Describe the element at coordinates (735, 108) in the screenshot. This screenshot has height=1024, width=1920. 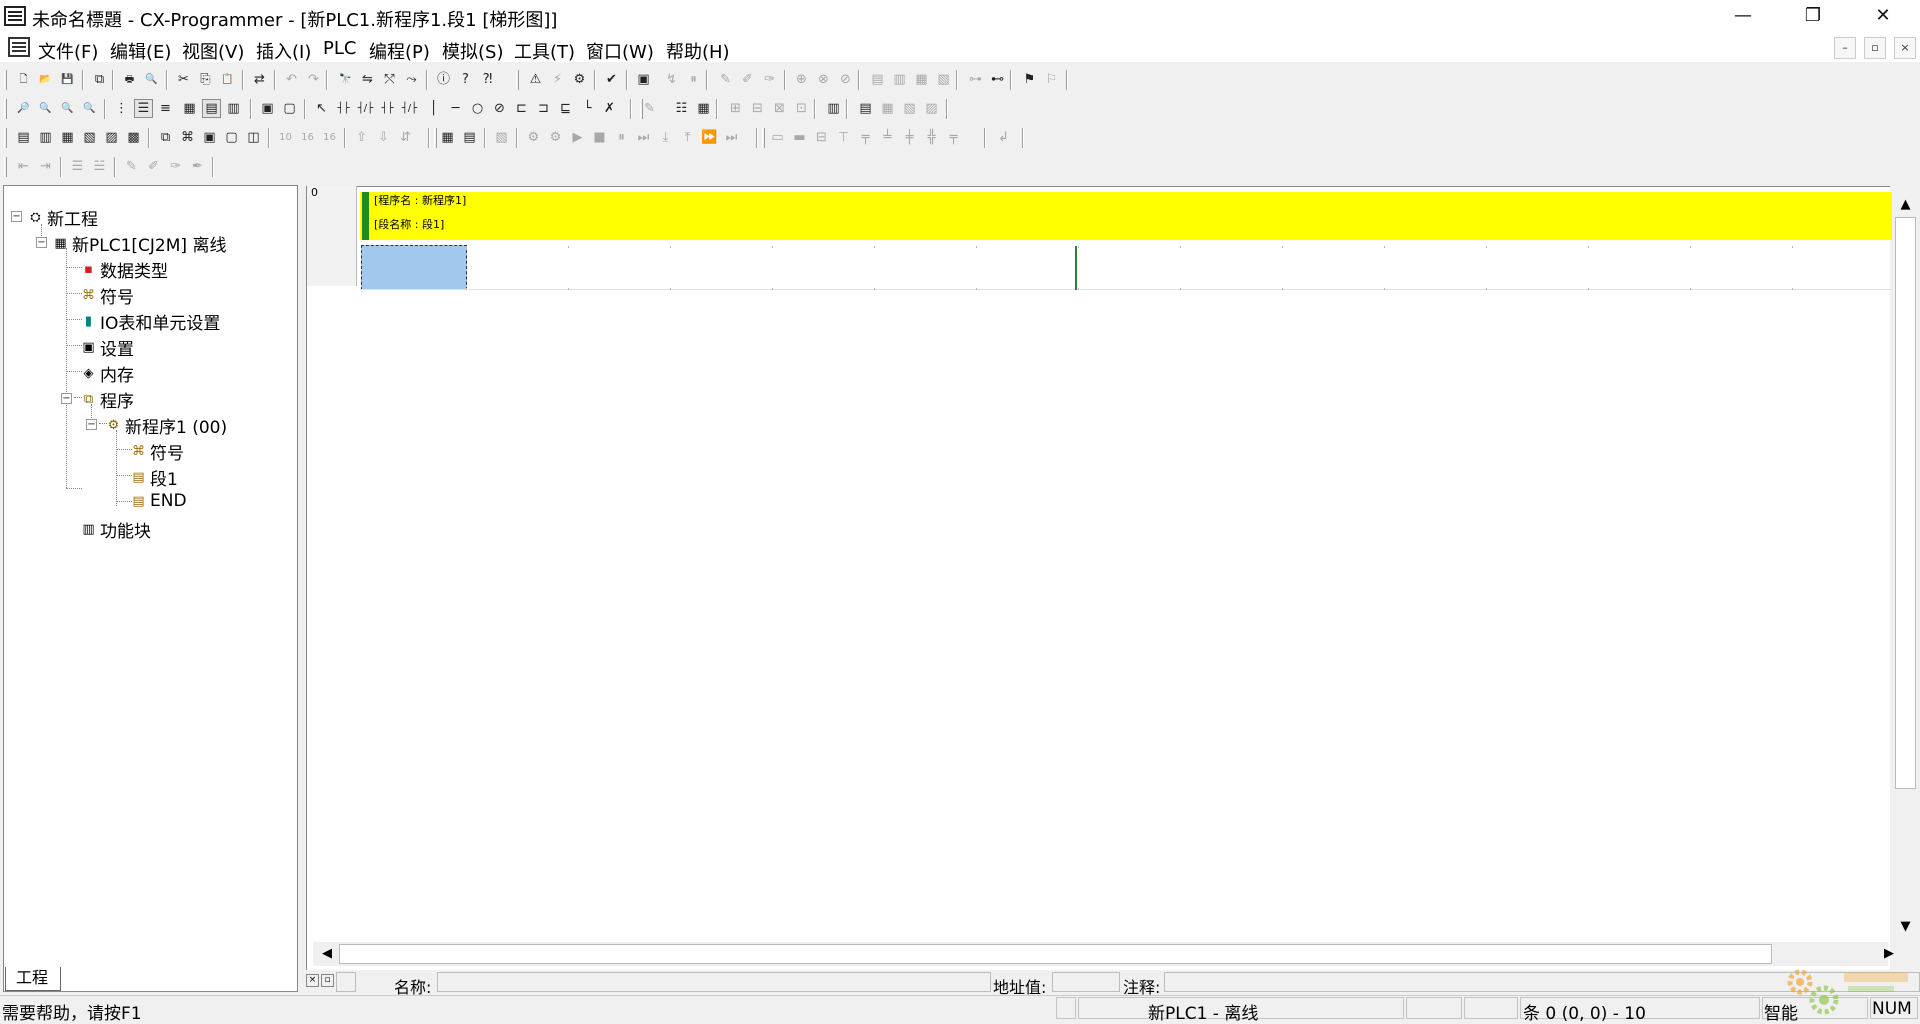
I see `set-contact-icon: ⊞` at that location.